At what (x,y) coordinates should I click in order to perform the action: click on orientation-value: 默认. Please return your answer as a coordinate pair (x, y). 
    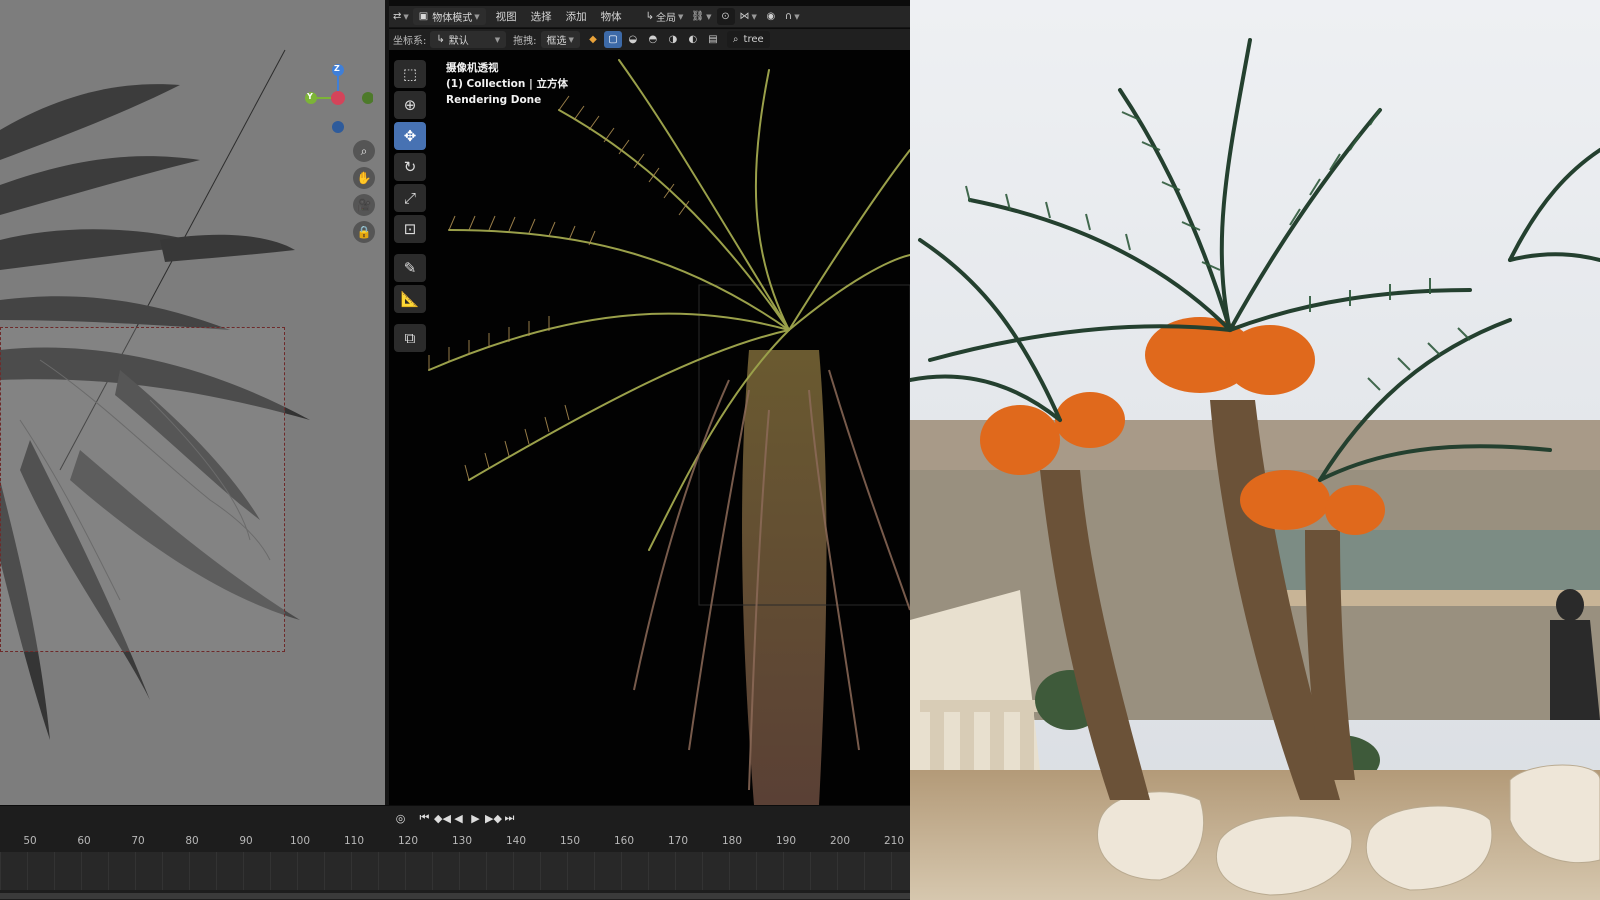
    Looking at the image, I should click on (458, 41).